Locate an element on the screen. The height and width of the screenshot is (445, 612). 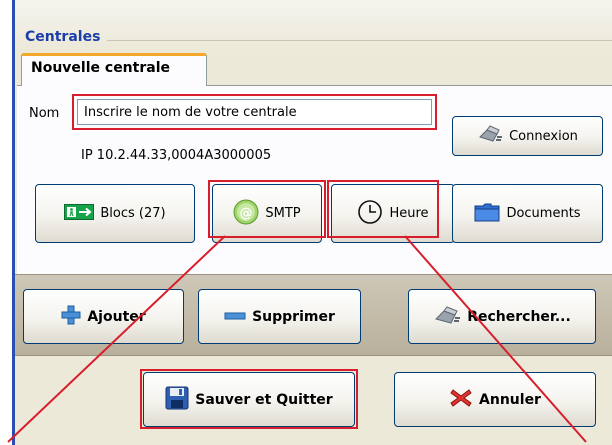
group-divider is located at coordinates (359, 40).